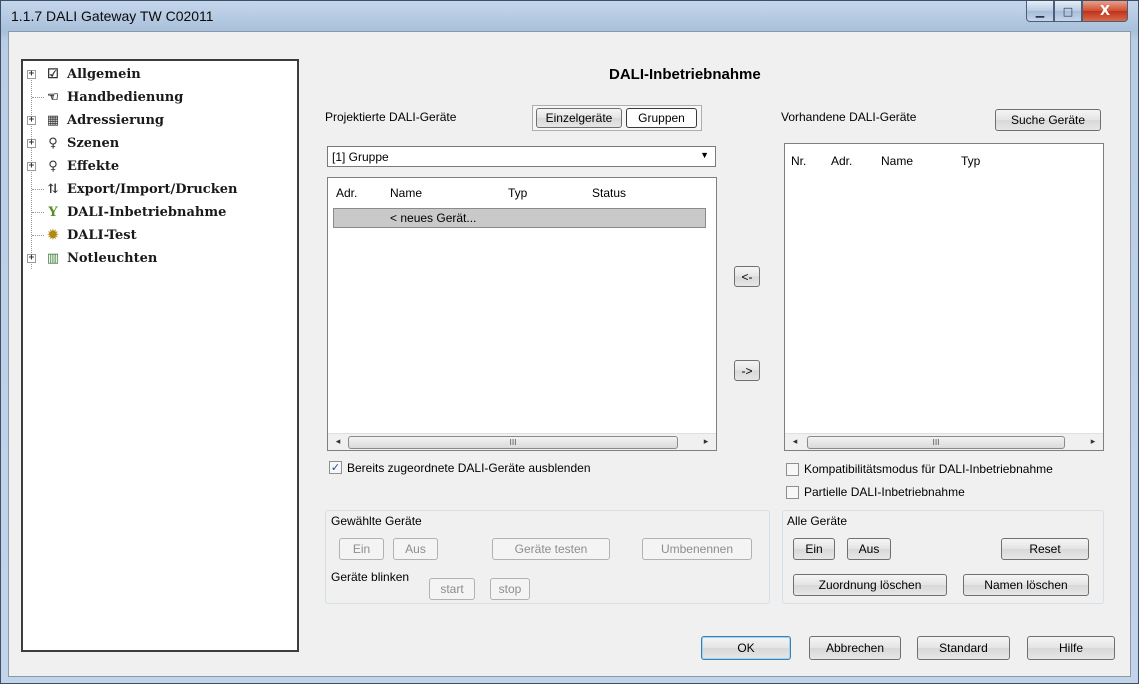 This screenshot has width=1139, height=684. I want to click on grid-icon: ▦, so click(53, 120).